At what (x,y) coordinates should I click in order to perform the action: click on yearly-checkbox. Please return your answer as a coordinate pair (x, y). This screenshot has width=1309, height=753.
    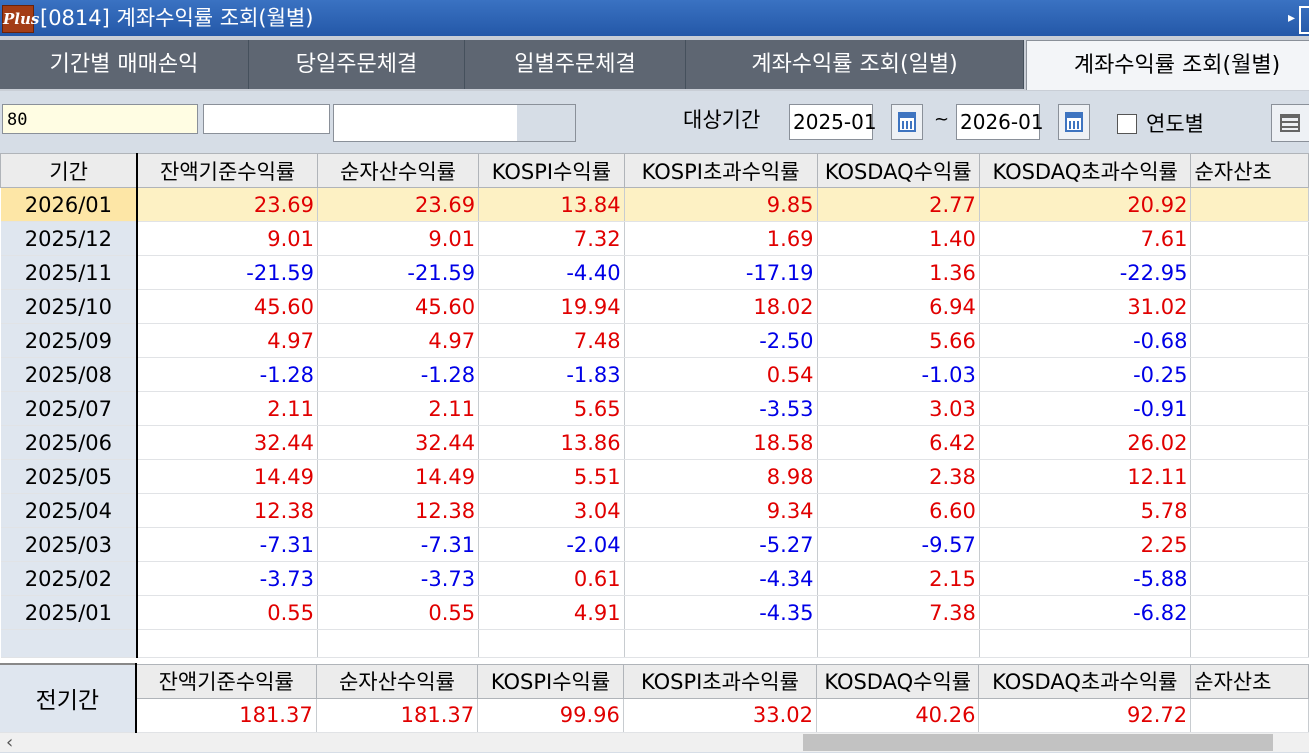
    Looking at the image, I should click on (1127, 124).